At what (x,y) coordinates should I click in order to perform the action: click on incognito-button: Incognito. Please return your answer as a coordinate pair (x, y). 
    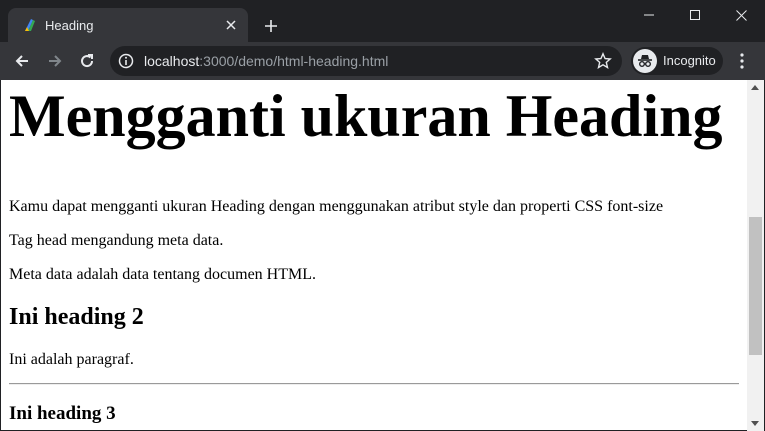
    Looking at the image, I should click on (677, 61).